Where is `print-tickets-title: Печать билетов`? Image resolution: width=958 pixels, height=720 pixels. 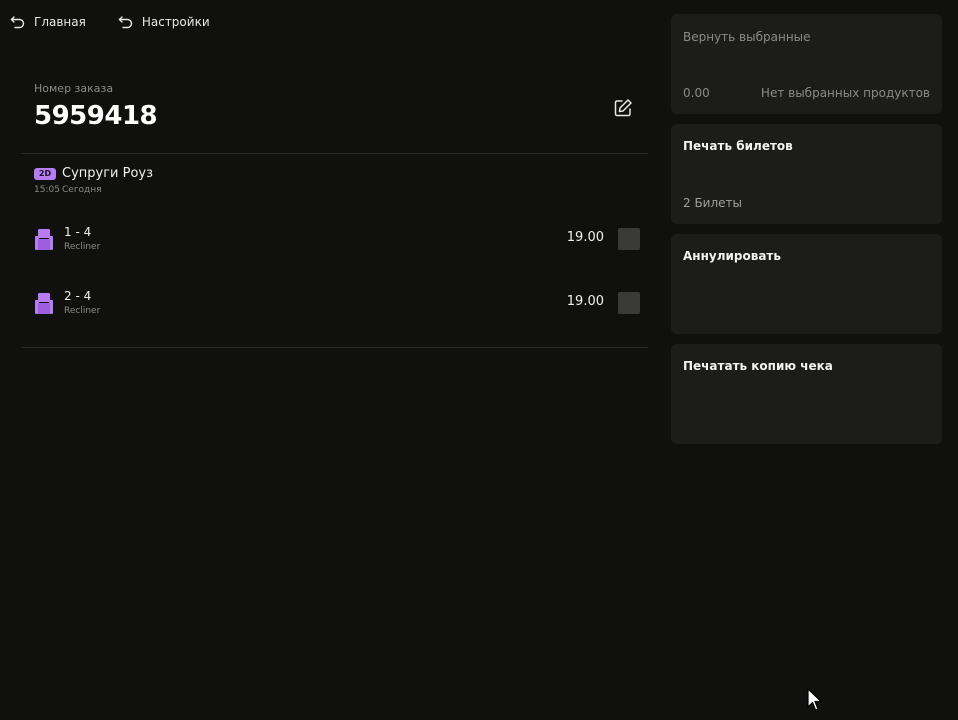
print-tickets-title: Печать билетов is located at coordinates (738, 146).